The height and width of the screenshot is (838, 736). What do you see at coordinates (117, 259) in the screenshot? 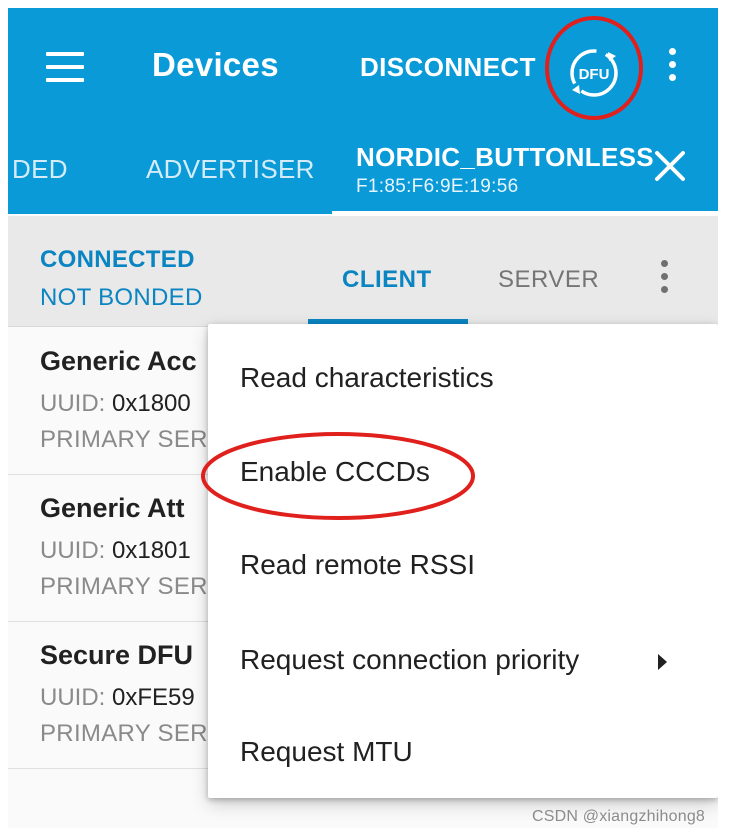
I see `connection-state: CONNECTED` at bounding box center [117, 259].